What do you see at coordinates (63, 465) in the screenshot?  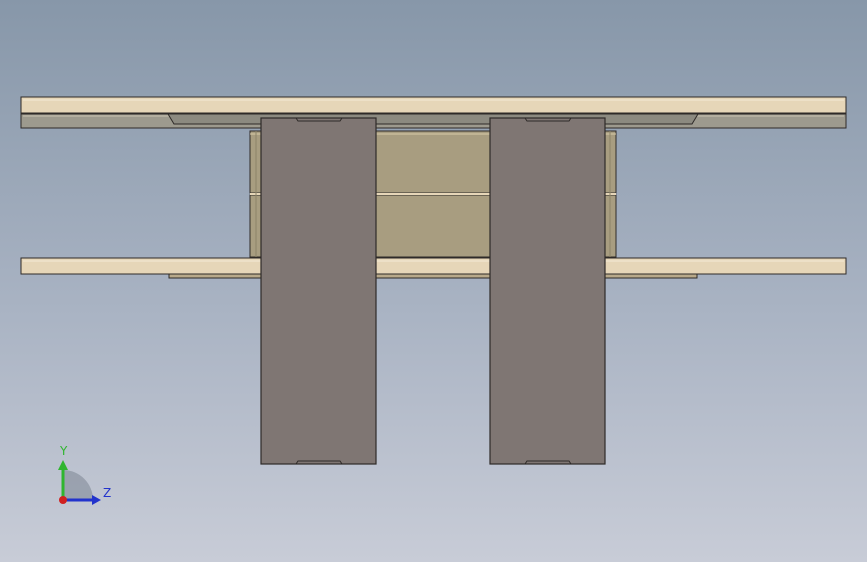 I see `y-axis-arrow-icon` at bounding box center [63, 465].